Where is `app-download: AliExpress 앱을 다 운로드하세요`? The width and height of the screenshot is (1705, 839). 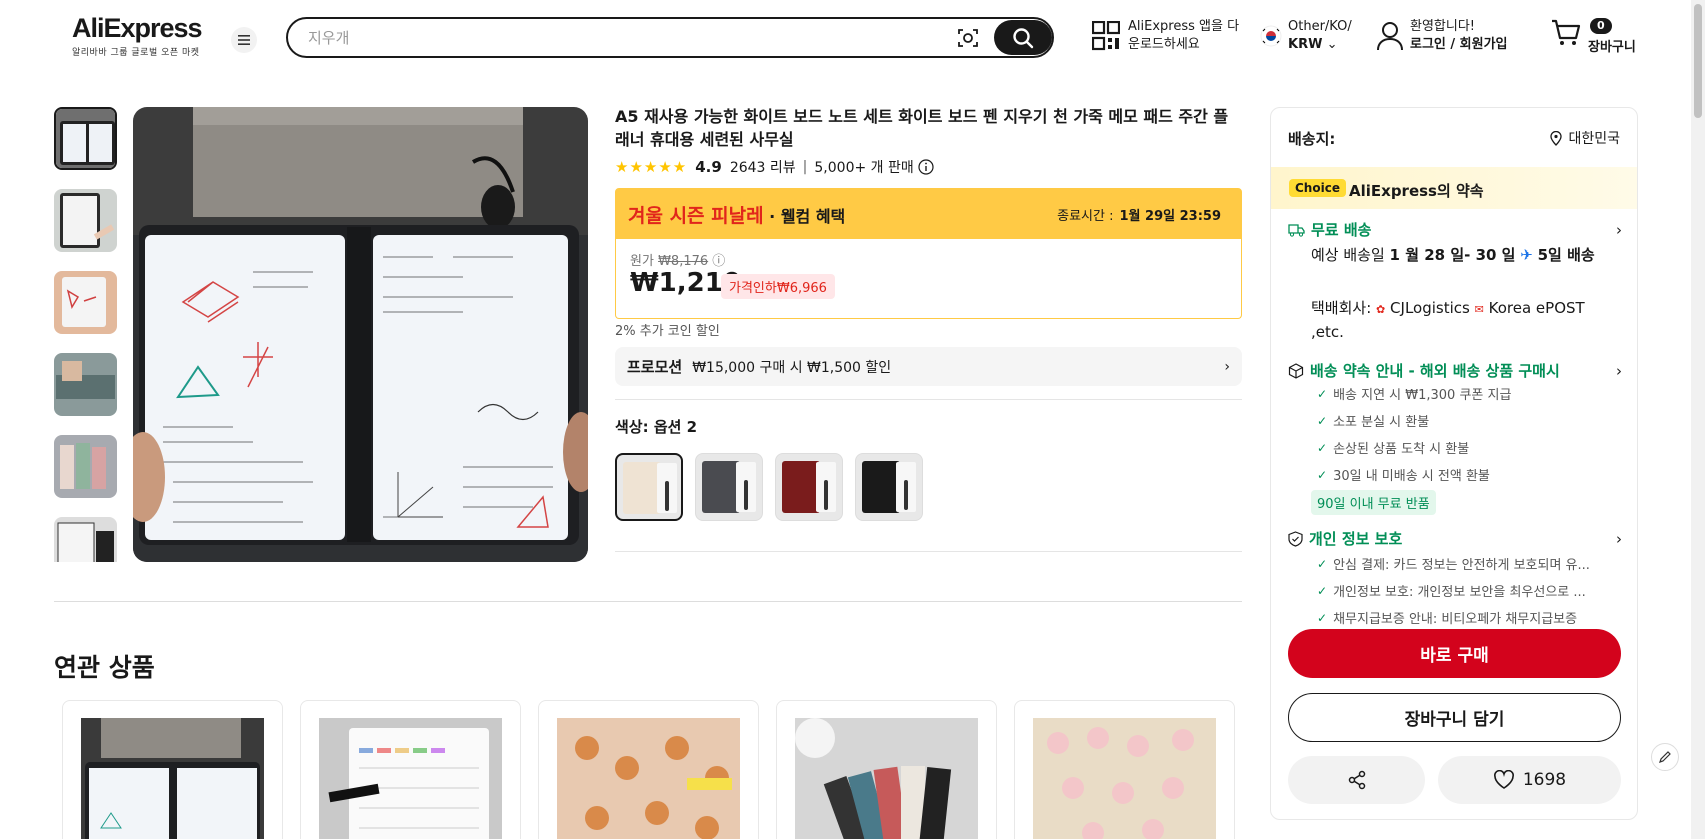 app-download: AliExpress 앱을 다 운로드하세요 is located at coordinates (1165, 36).